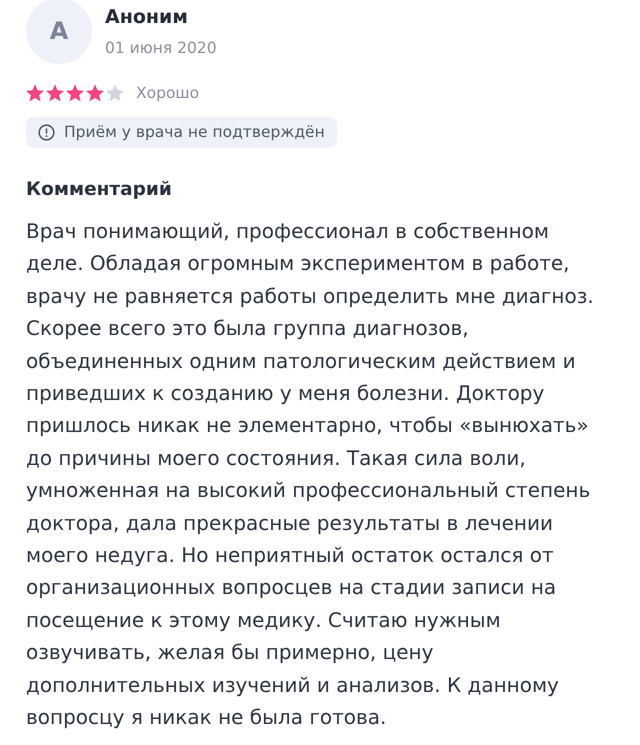 This screenshot has width=640, height=745. I want to click on notice-text: Приём у врача не подтверждён, so click(194, 132).